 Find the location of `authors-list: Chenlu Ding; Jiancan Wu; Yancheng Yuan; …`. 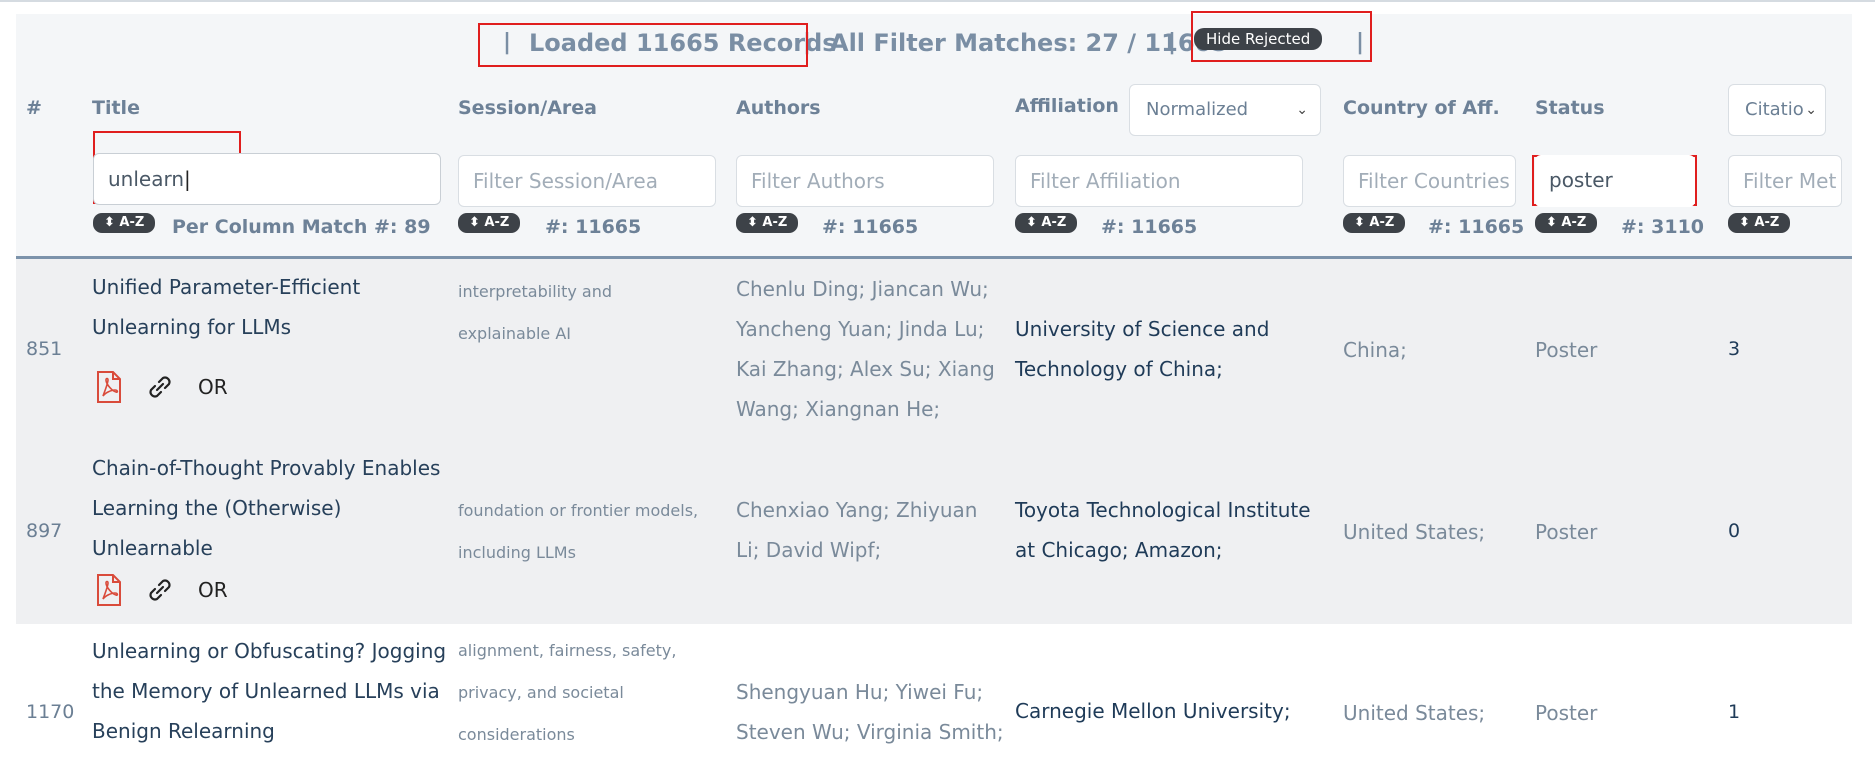

authors-list: Chenlu Ding; Jiancan Wu; Yancheng Yuan; … is located at coordinates (865, 349).